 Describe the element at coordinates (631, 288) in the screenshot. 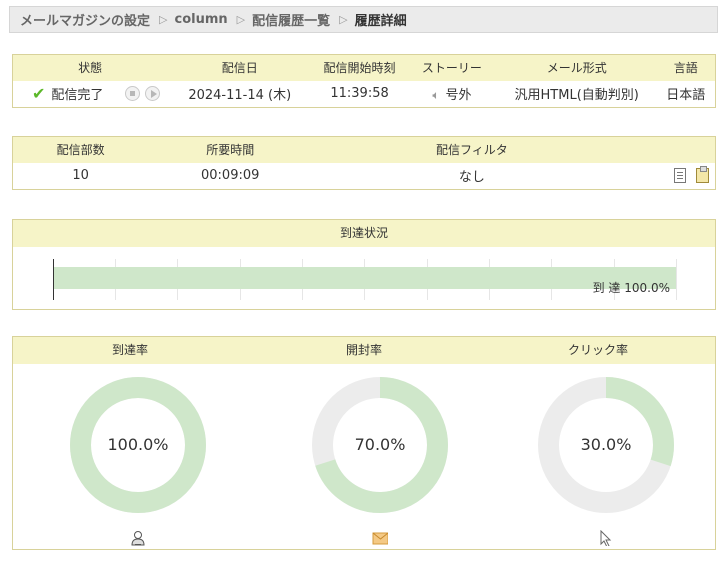

I see `arrival-bar-label: 到 達 100.0%` at that location.